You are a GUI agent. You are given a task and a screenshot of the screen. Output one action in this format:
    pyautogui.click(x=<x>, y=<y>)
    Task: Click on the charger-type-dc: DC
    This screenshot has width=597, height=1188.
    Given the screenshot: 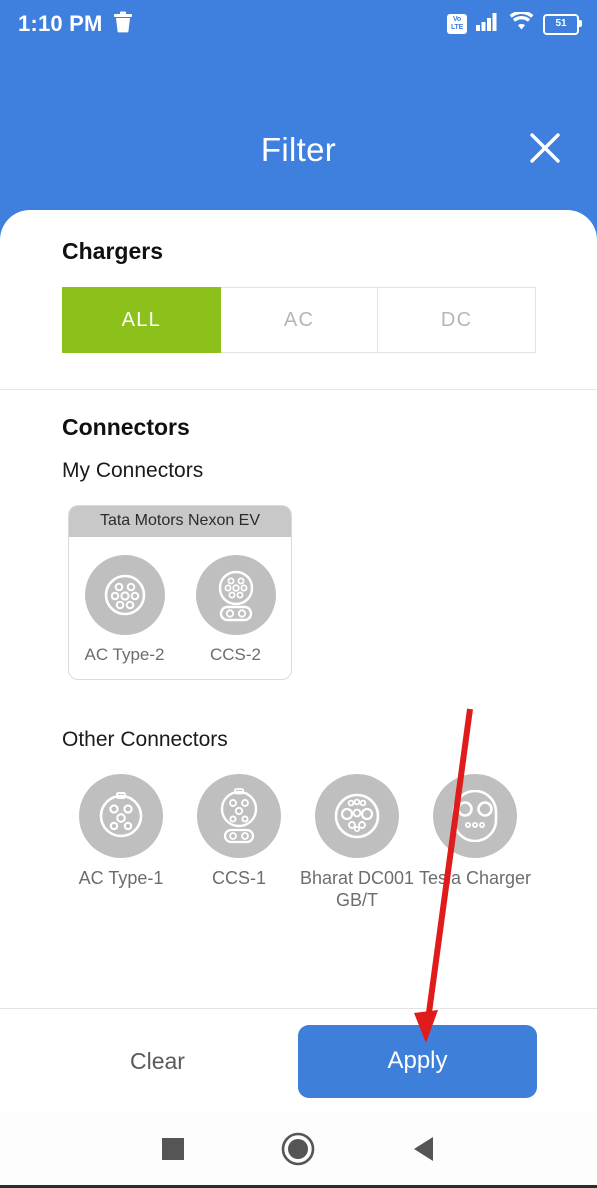 What is the action you would take?
    pyautogui.click(x=457, y=320)
    